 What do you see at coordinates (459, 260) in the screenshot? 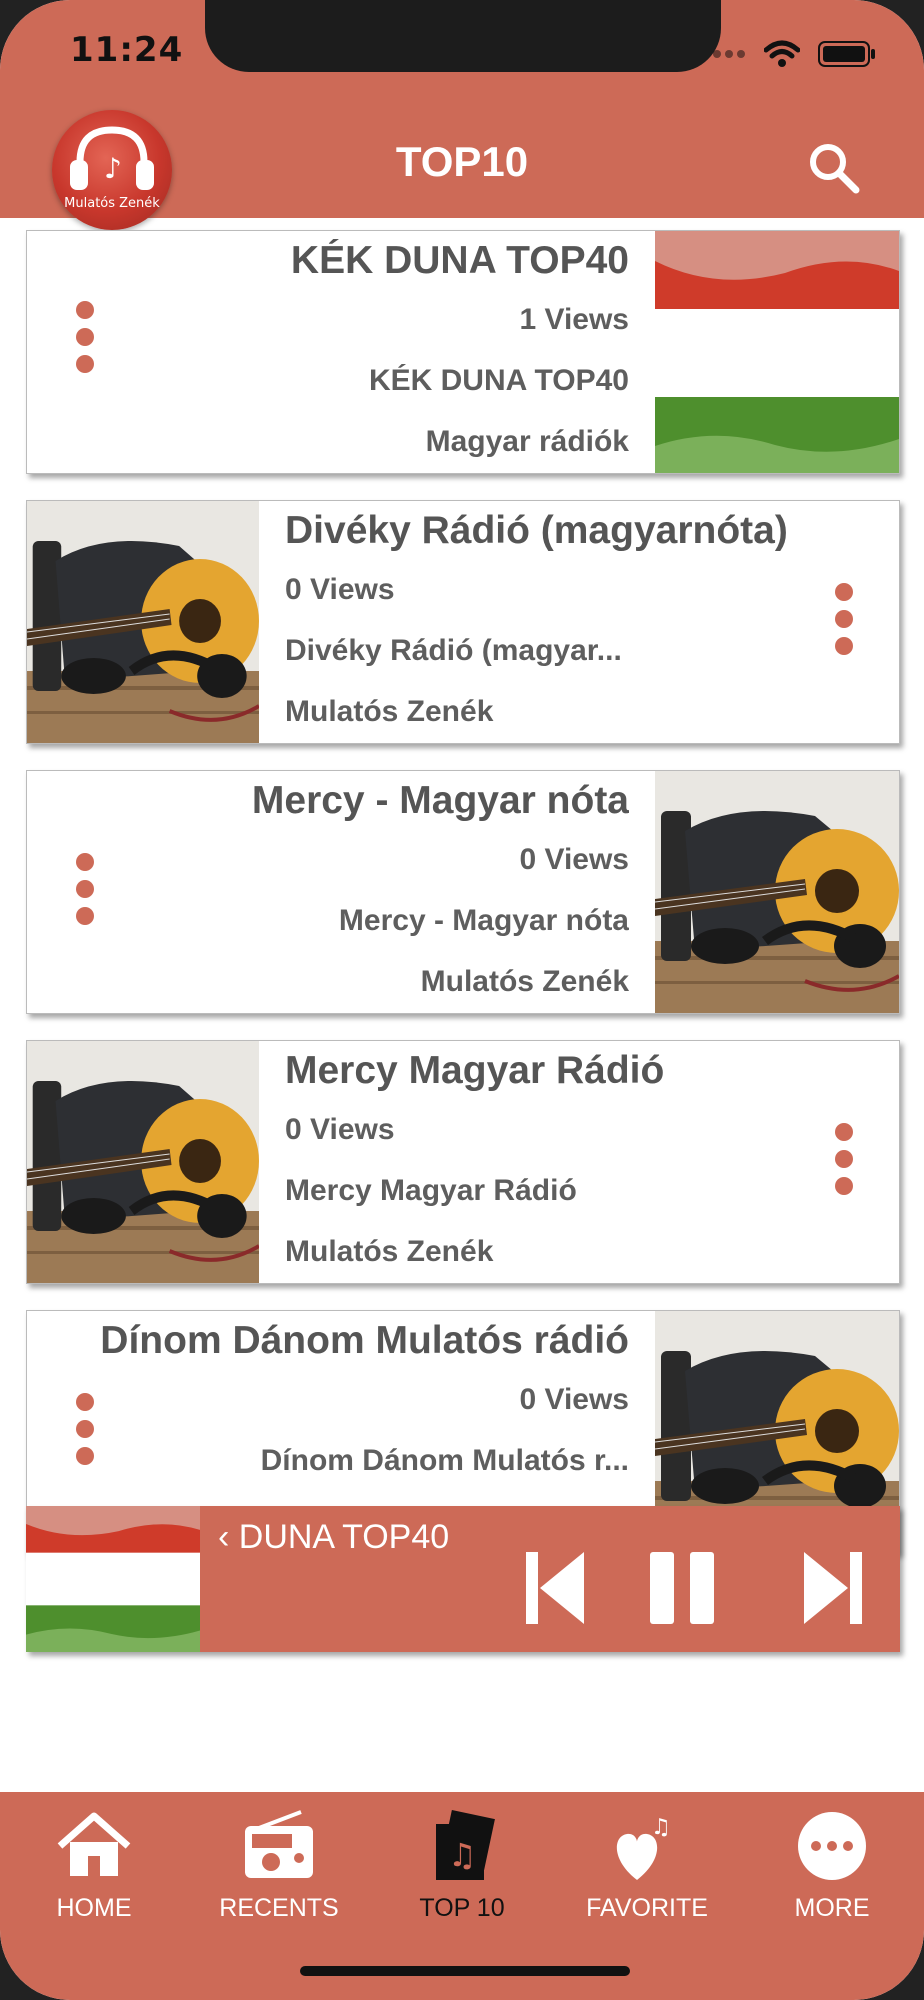
I see `station-title: KÉK DUNA TOP40` at bounding box center [459, 260].